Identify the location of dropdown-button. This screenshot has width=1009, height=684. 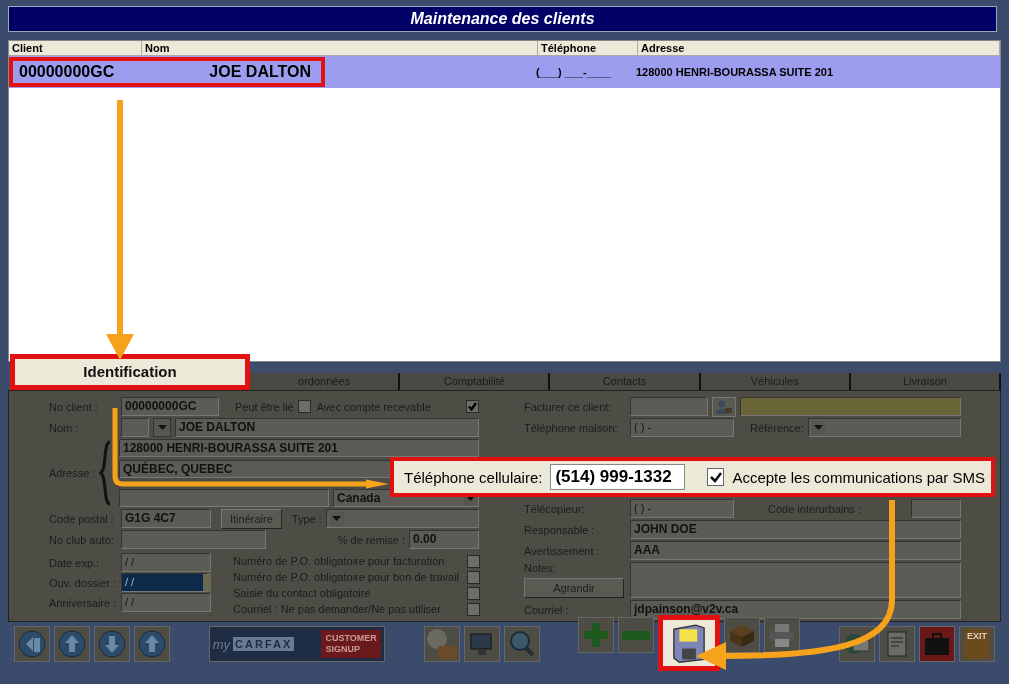
(162, 427).